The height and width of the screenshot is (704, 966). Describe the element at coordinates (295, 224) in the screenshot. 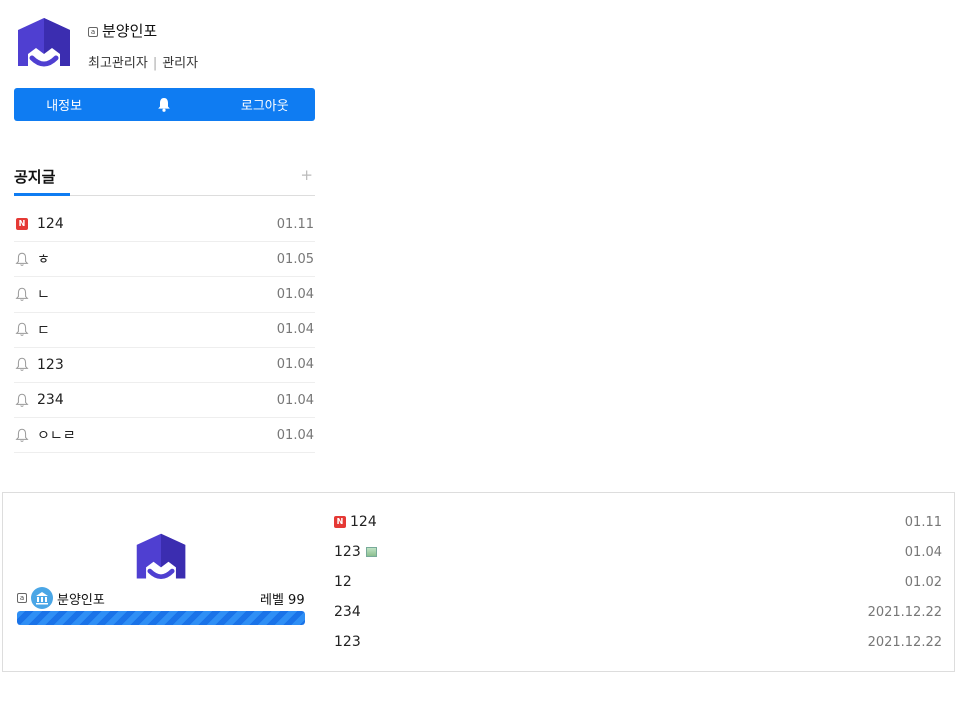

I see `notice-item-date: 01.11` at that location.